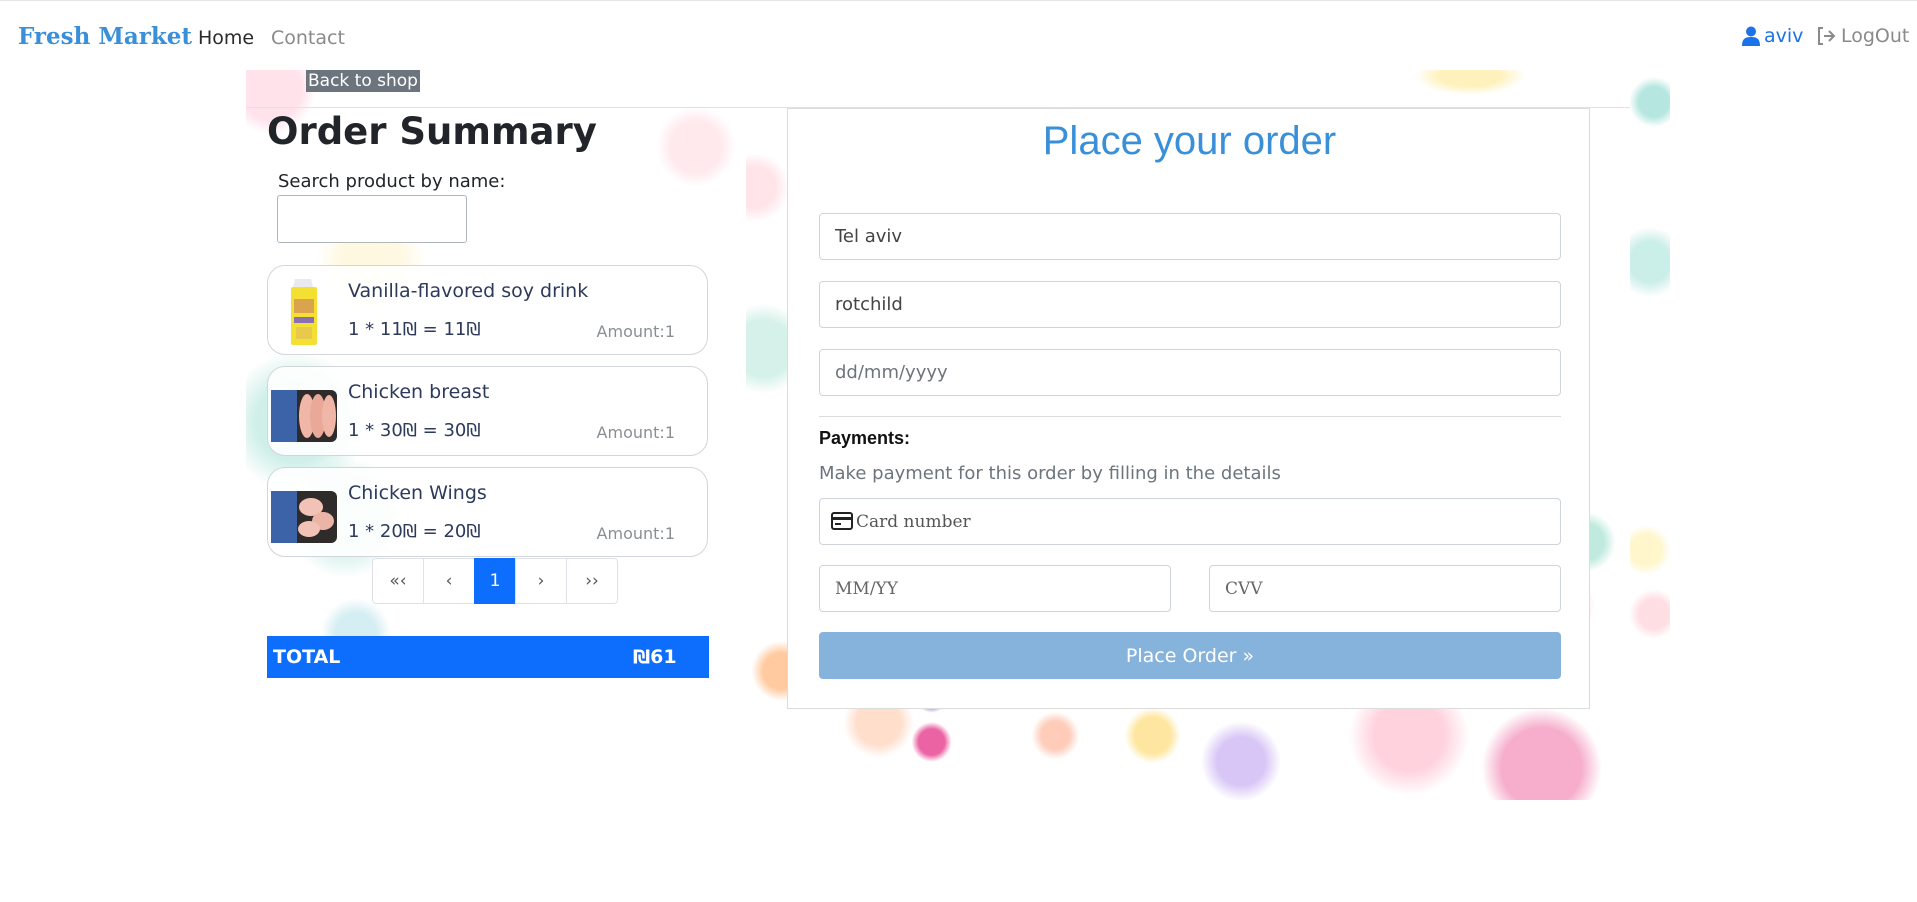  What do you see at coordinates (372, 219) in the screenshot?
I see `search-input` at bounding box center [372, 219].